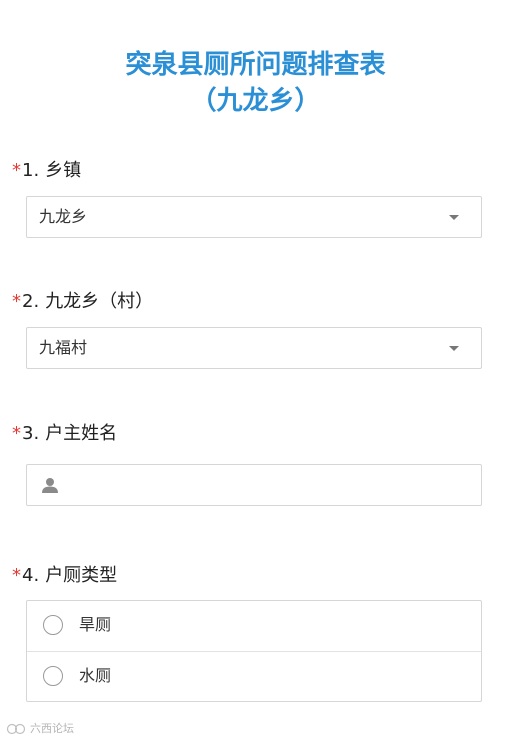 The width and height of the screenshot is (511, 741). What do you see at coordinates (81, 433) in the screenshot?
I see `question-text: 户主姓名` at bounding box center [81, 433].